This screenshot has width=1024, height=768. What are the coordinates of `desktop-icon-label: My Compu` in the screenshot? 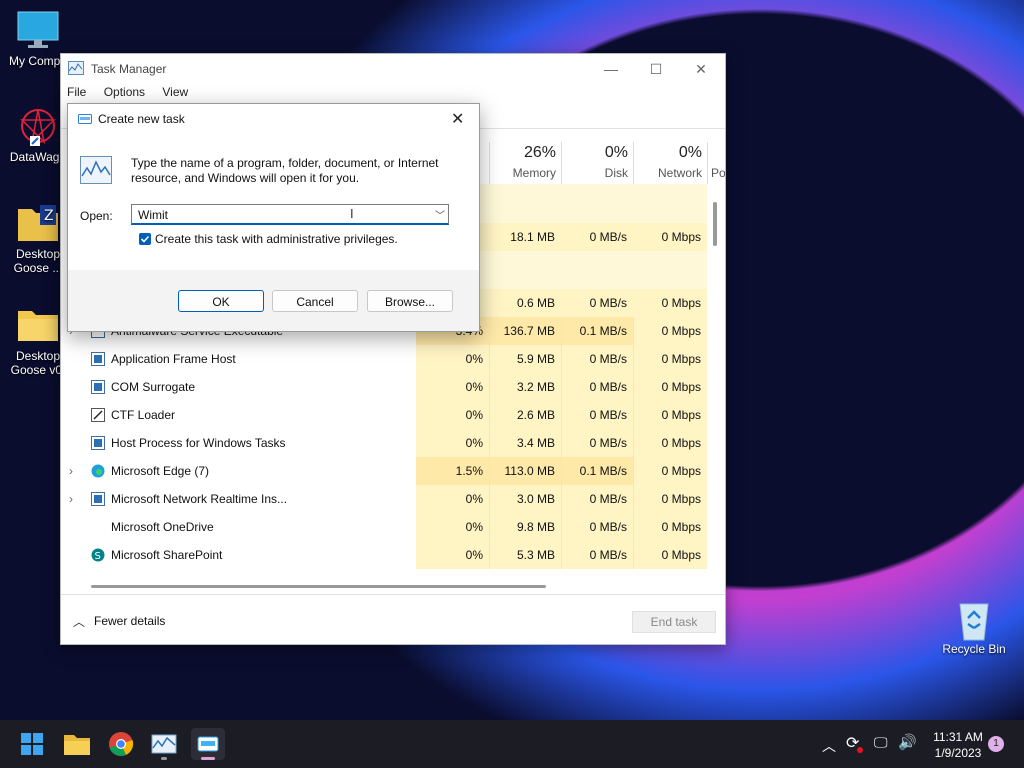 It's located at (37, 61).